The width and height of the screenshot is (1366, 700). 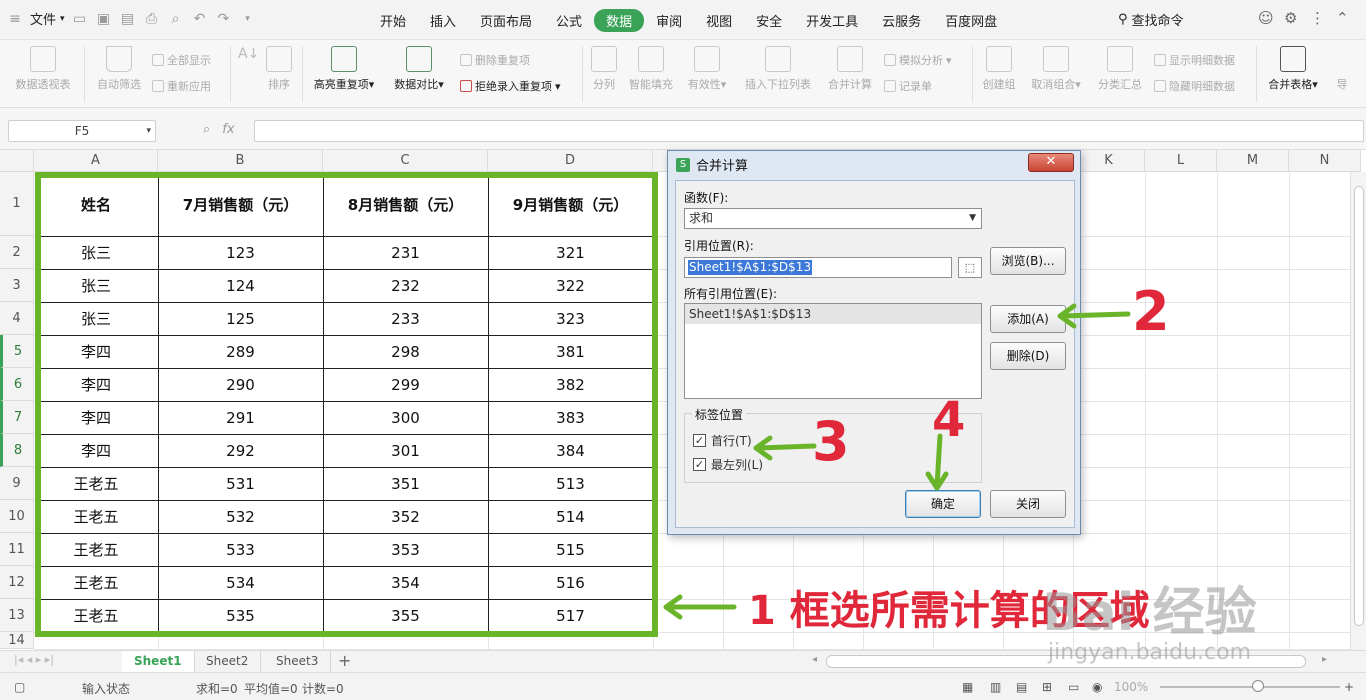 I want to click on open-folder-icon: ▭, so click(x=80, y=19).